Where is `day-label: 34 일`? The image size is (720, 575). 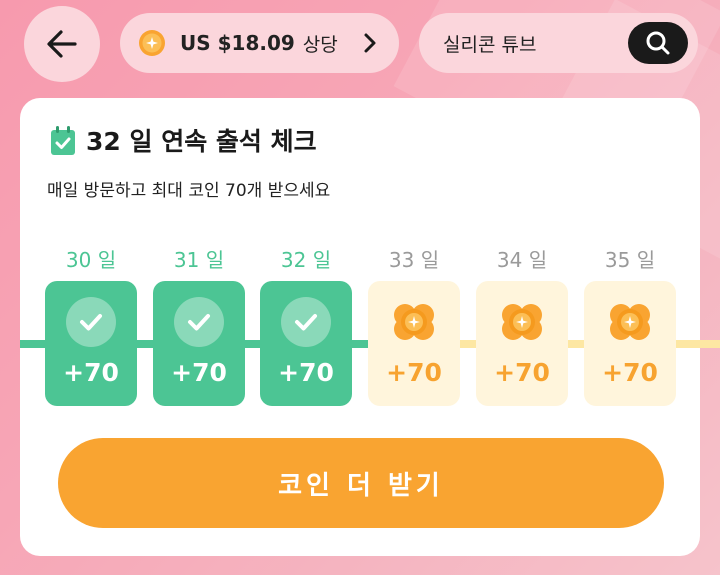 day-label: 34 일 is located at coordinates (522, 260).